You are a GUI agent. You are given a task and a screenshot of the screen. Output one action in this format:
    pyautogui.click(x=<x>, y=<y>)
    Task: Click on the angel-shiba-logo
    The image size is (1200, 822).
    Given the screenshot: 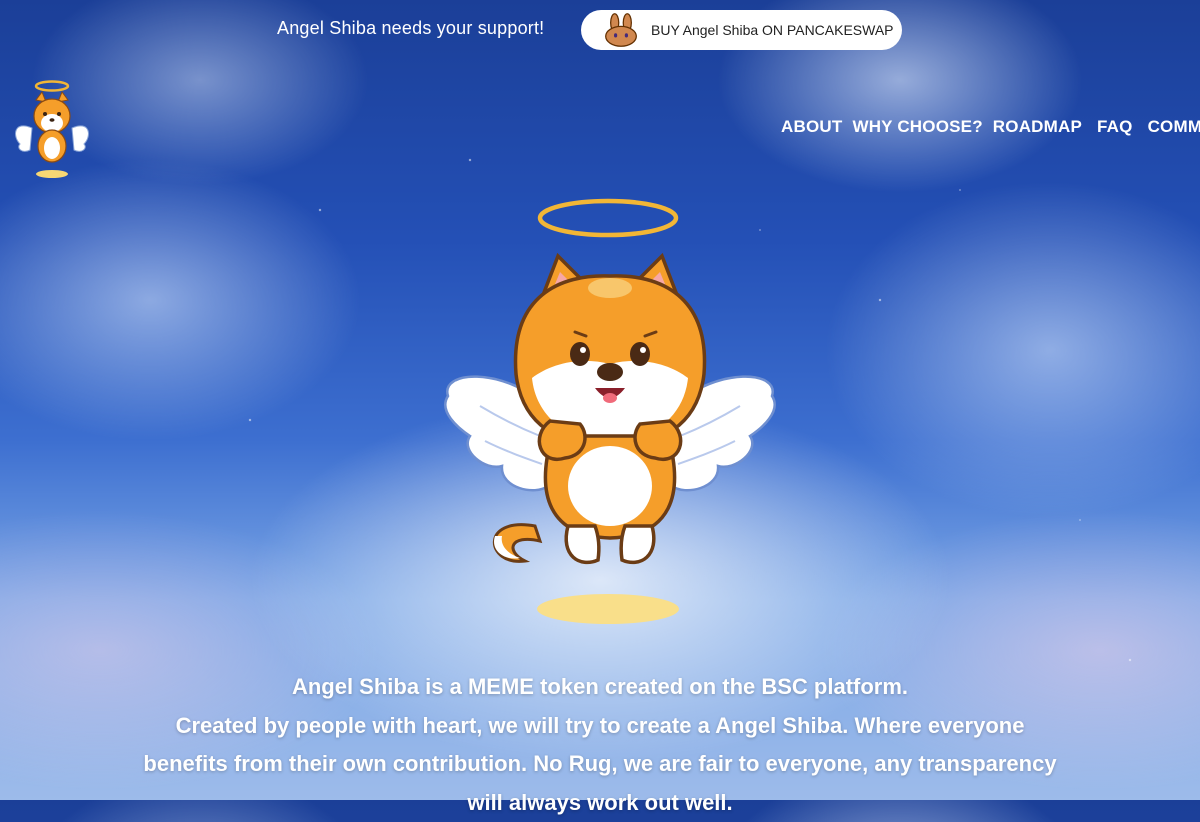 What is the action you would take?
    pyautogui.click(x=52, y=129)
    